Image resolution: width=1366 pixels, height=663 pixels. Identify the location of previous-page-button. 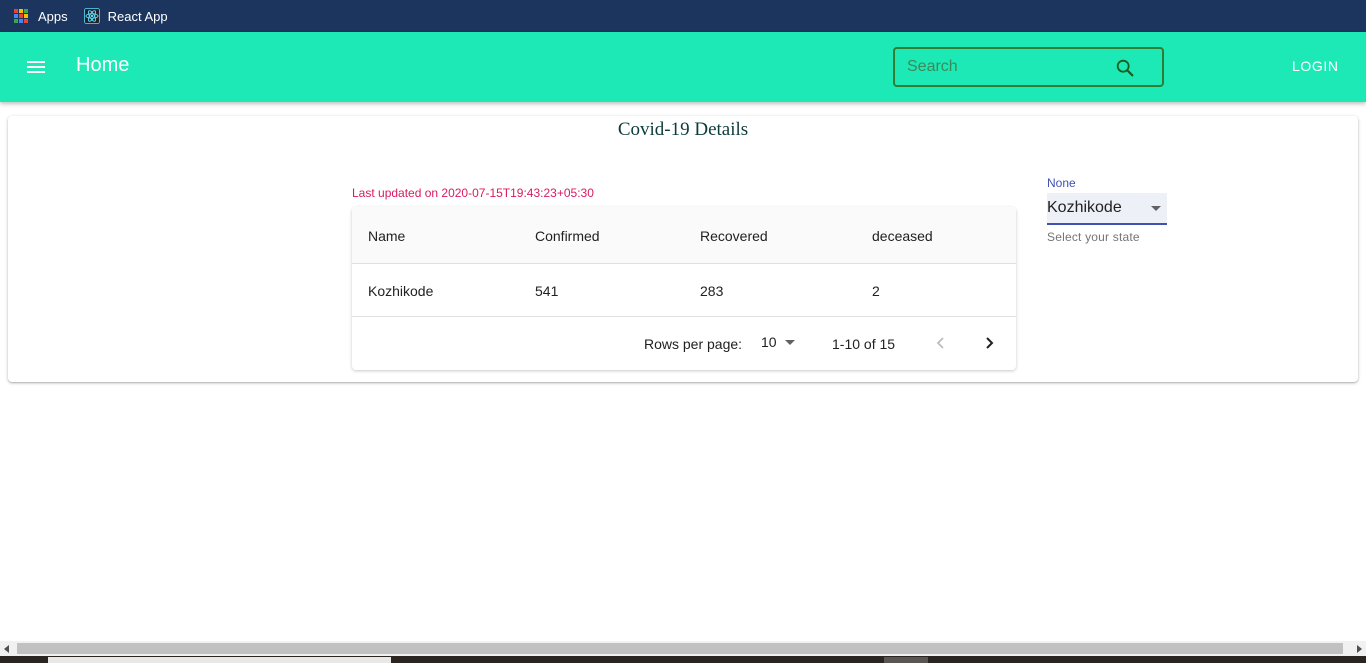
(941, 343).